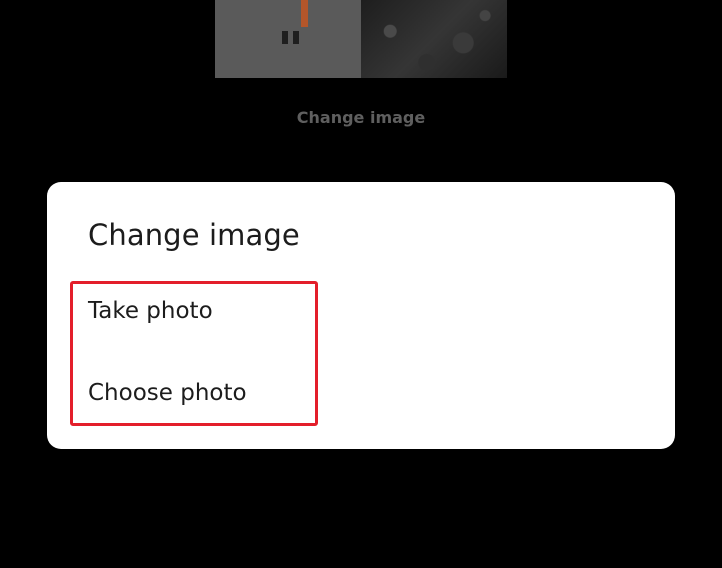 This screenshot has height=568, width=722. I want to click on cover-image-right, so click(434, 39).